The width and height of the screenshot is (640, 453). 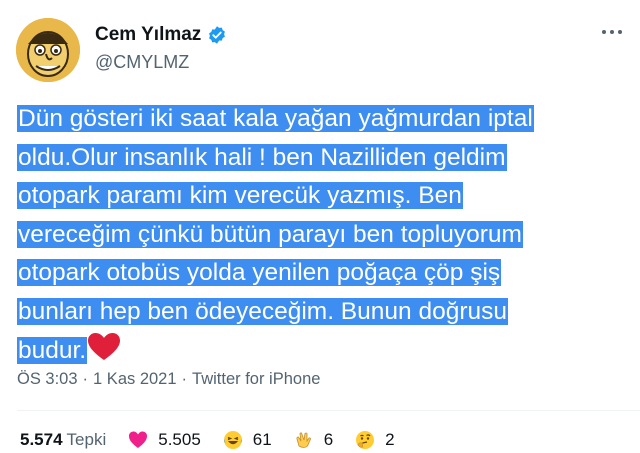 I want to click on reaction-clapping: 6, so click(x=313, y=440).